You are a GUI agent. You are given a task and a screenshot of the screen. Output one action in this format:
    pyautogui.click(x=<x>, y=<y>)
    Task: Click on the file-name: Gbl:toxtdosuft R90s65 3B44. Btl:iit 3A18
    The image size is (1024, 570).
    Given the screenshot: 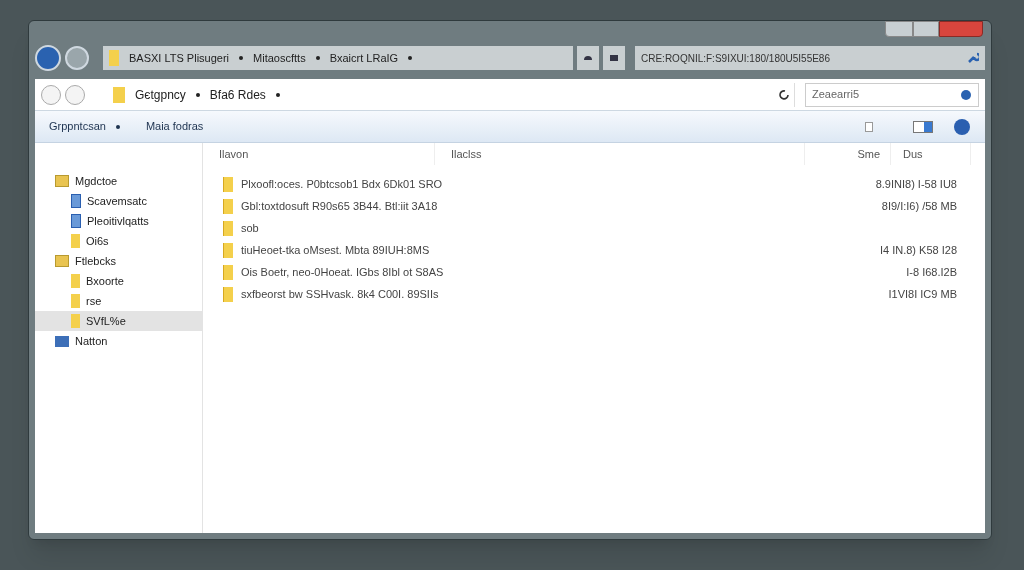 What is the action you would take?
    pyautogui.click(x=561, y=206)
    